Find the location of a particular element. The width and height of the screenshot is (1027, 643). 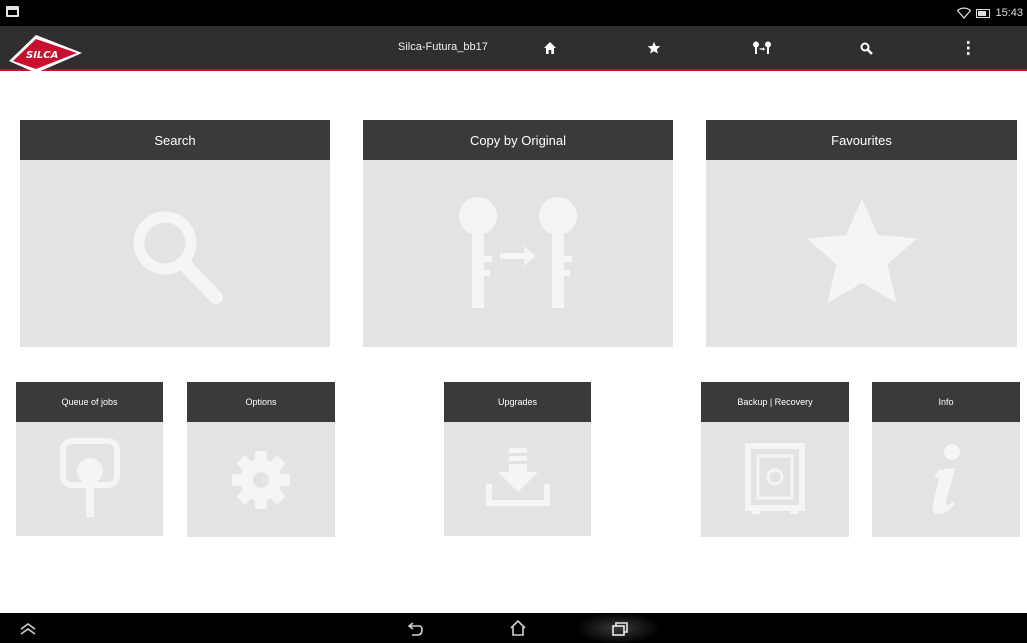

copy-by-original-tile: Copy by Original is located at coordinates (518, 233).